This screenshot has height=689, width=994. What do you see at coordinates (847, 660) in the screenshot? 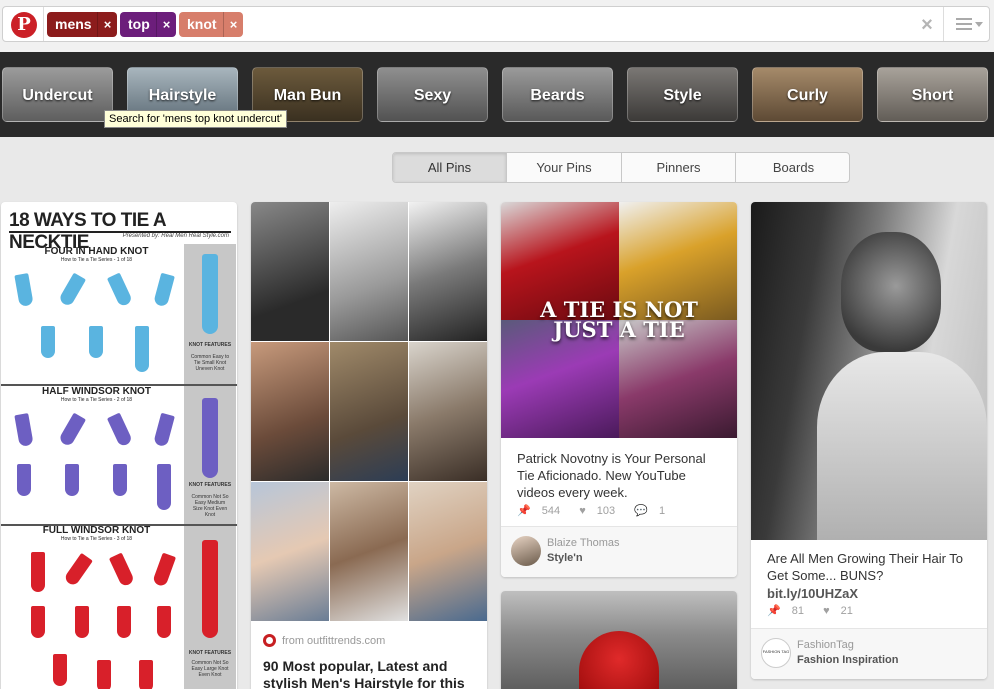
I see `board-name: Fashion Inspiration` at bounding box center [847, 660].